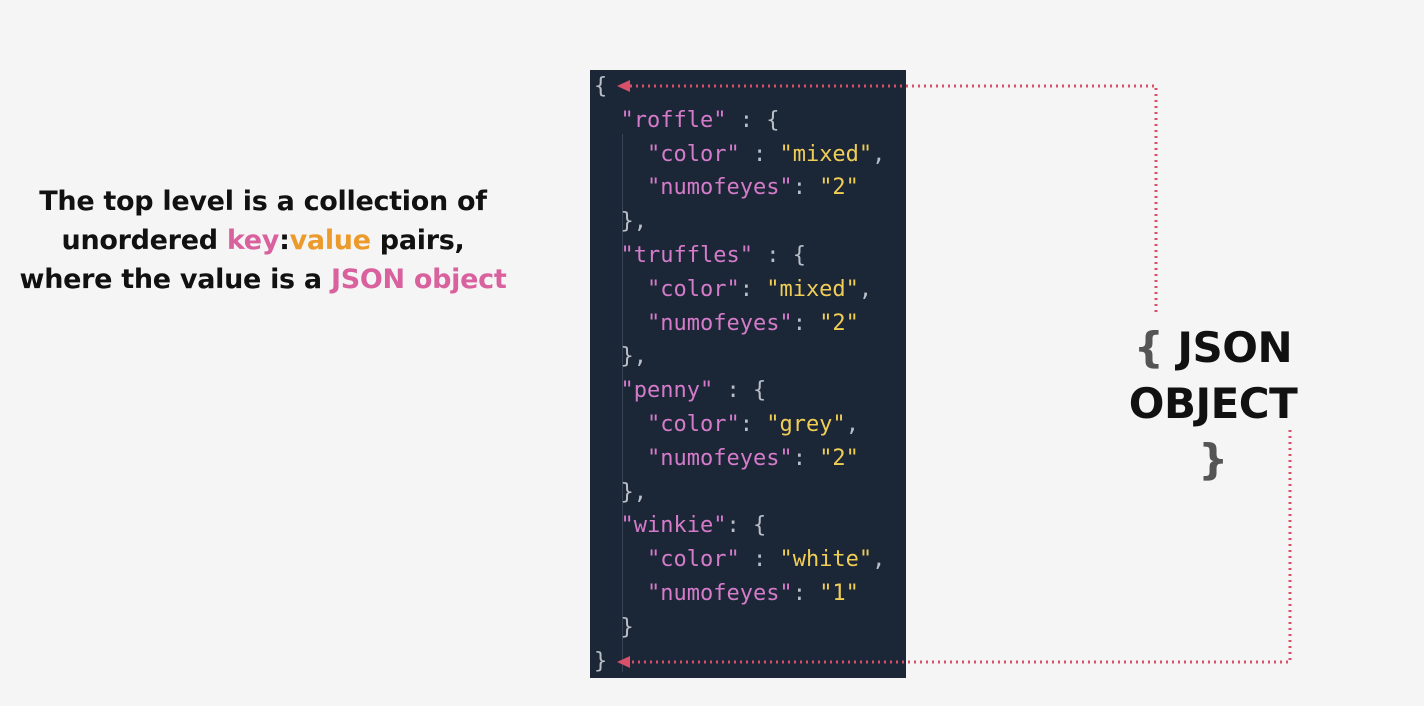 The width and height of the screenshot is (1424, 706). What do you see at coordinates (623, 662) in the screenshot?
I see `bottom-arrowhead` at bounding box center [623, 662].